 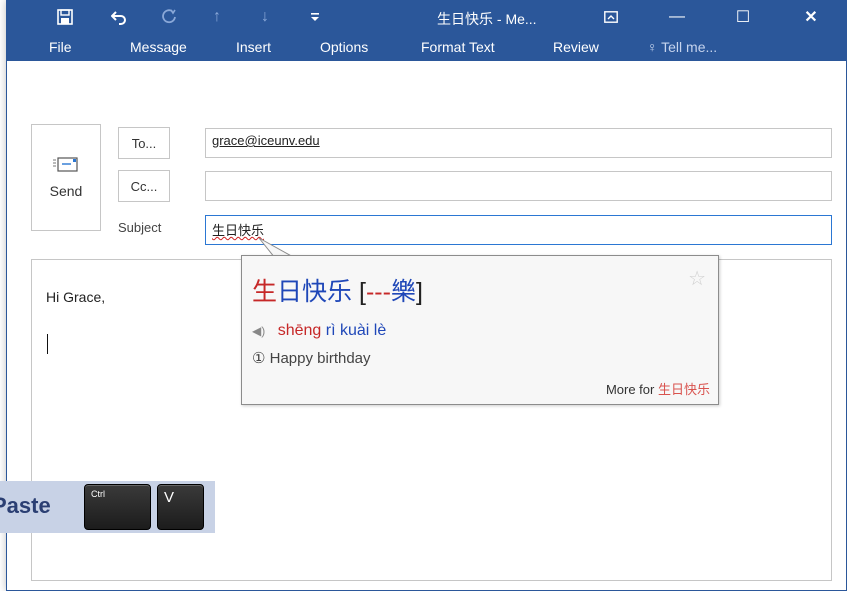 I want to click on send-envelope-icon, so click(x=66, y=166).